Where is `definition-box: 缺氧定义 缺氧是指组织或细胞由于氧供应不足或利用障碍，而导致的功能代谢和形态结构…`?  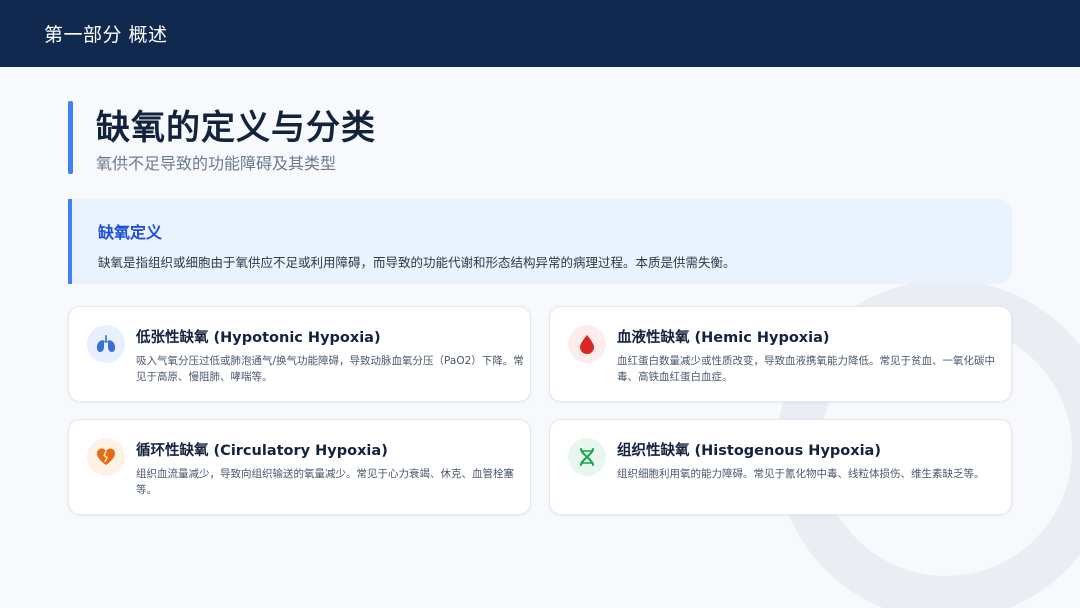 definition-box: 缺氧定义 缺氧是指组织或细胞由于氧供应不足或利用障碍，而导致的功能代谢和形态结构… is located at coordinates (540, 241).